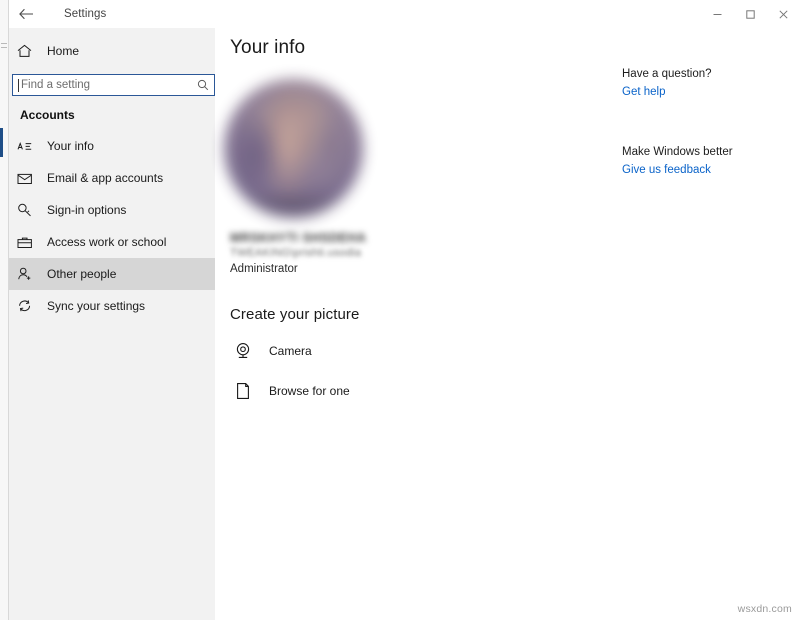 This screenshot has height=620, width=800. Describe the element at coordinates (677, 152) in the screenshot. I see `help-heading: Make Windows better` at that location.